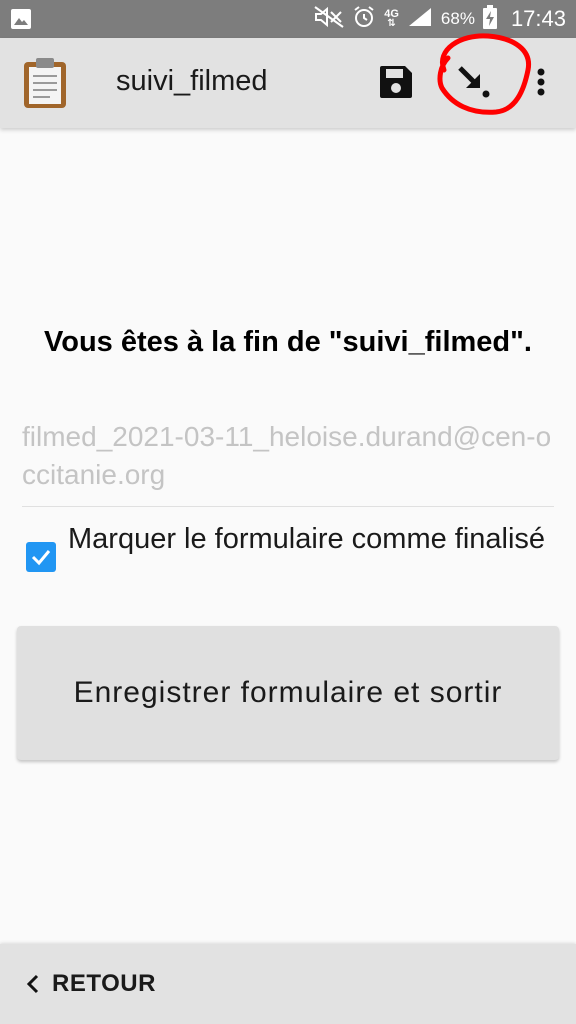 This screenshot has height=1024, width=576. I want to click on save-button, so click(396, 82).